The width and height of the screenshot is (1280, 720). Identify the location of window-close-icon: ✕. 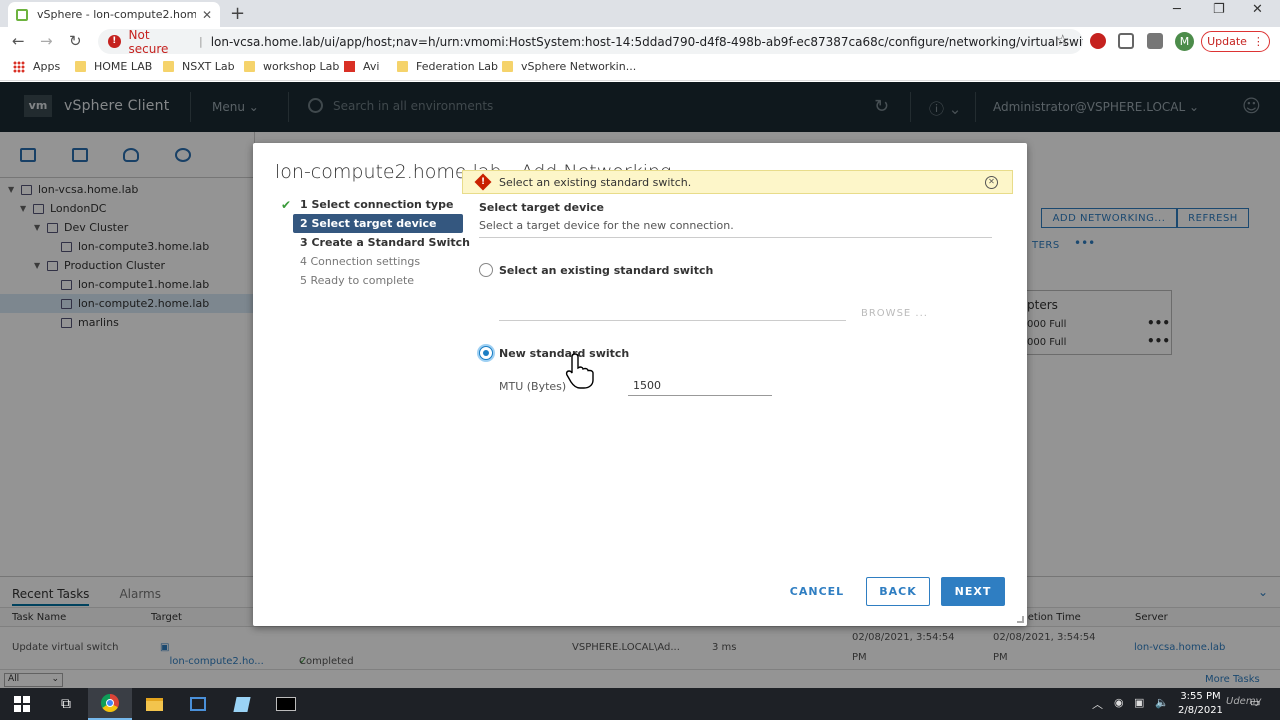
(1257, 9).